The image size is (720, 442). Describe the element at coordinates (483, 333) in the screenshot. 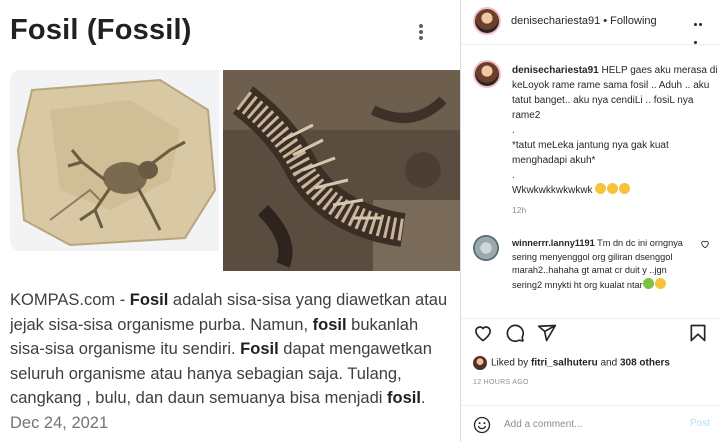

I see `heart-icon` at that location.